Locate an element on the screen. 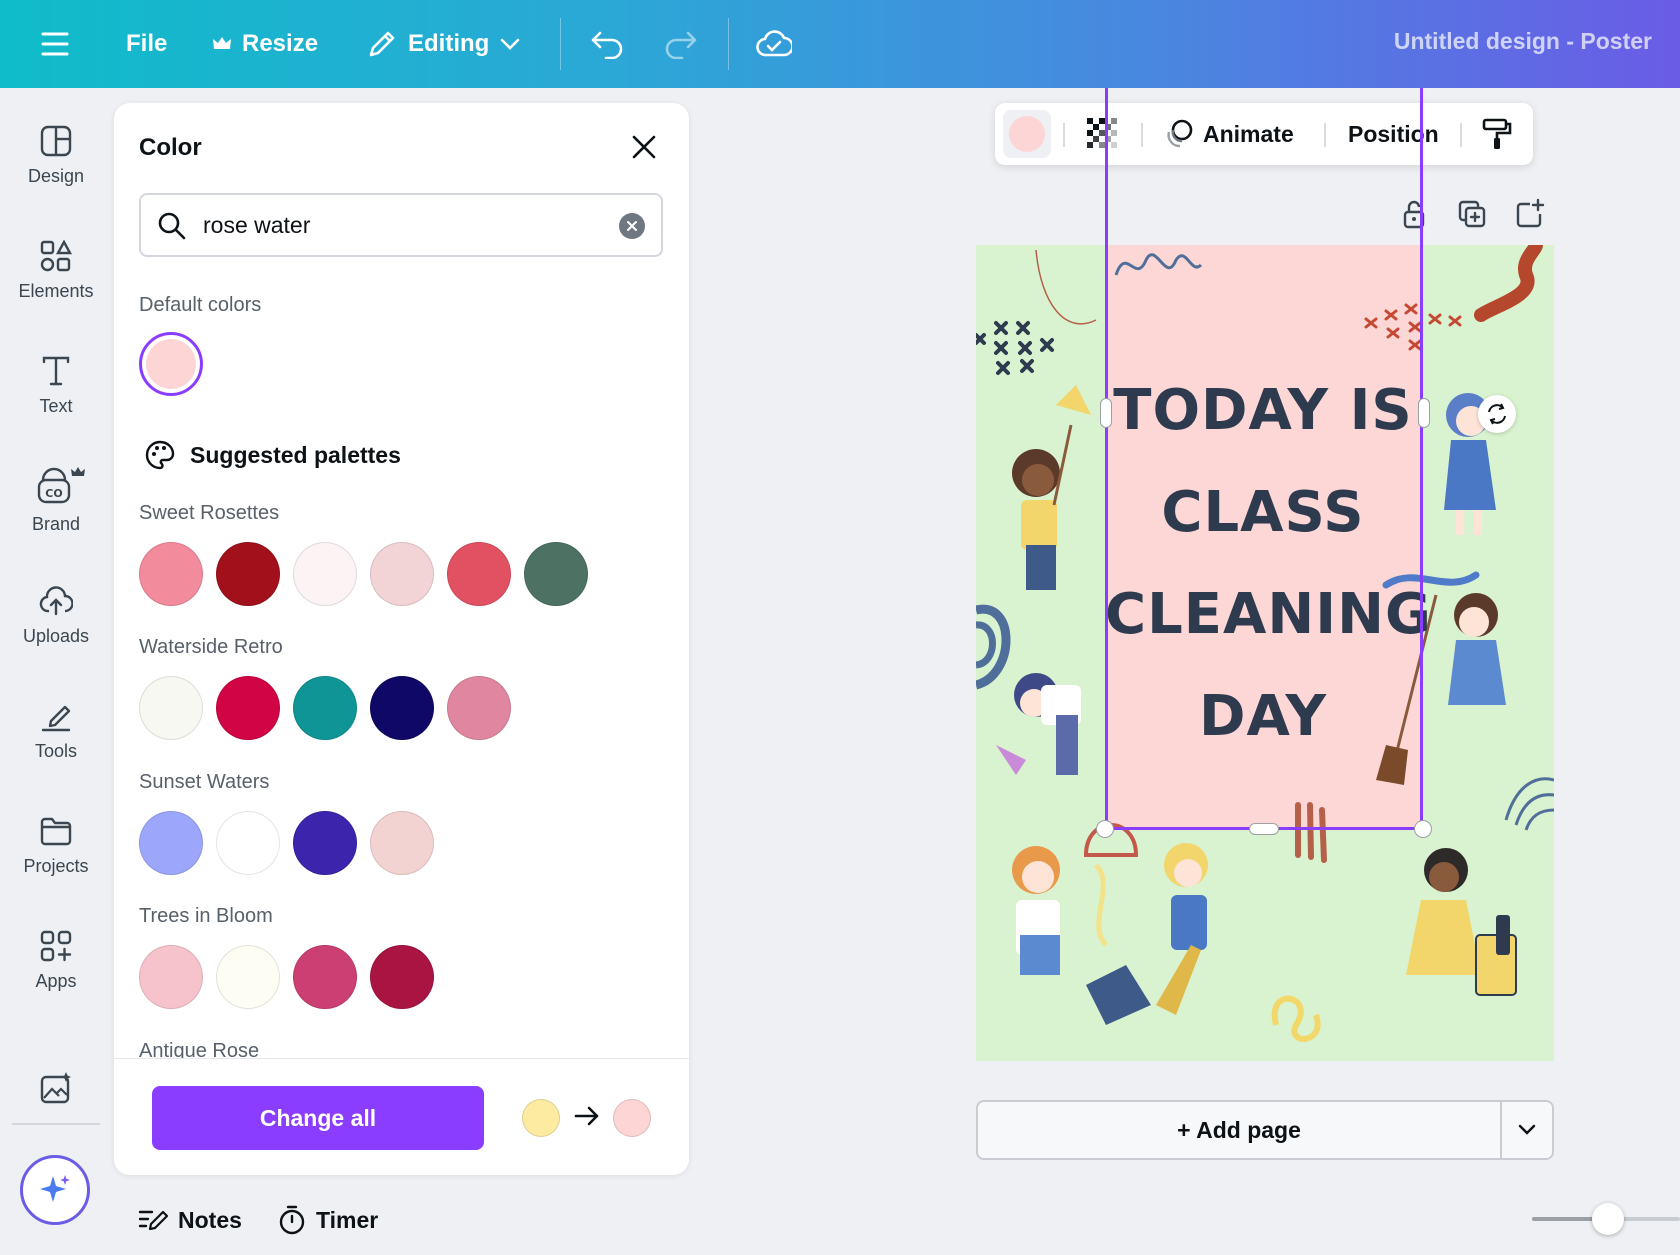 Image resolution: width=1680 pixels, height=1255 pixels. paint-roller-icon is located at coordinates (1497, 133).